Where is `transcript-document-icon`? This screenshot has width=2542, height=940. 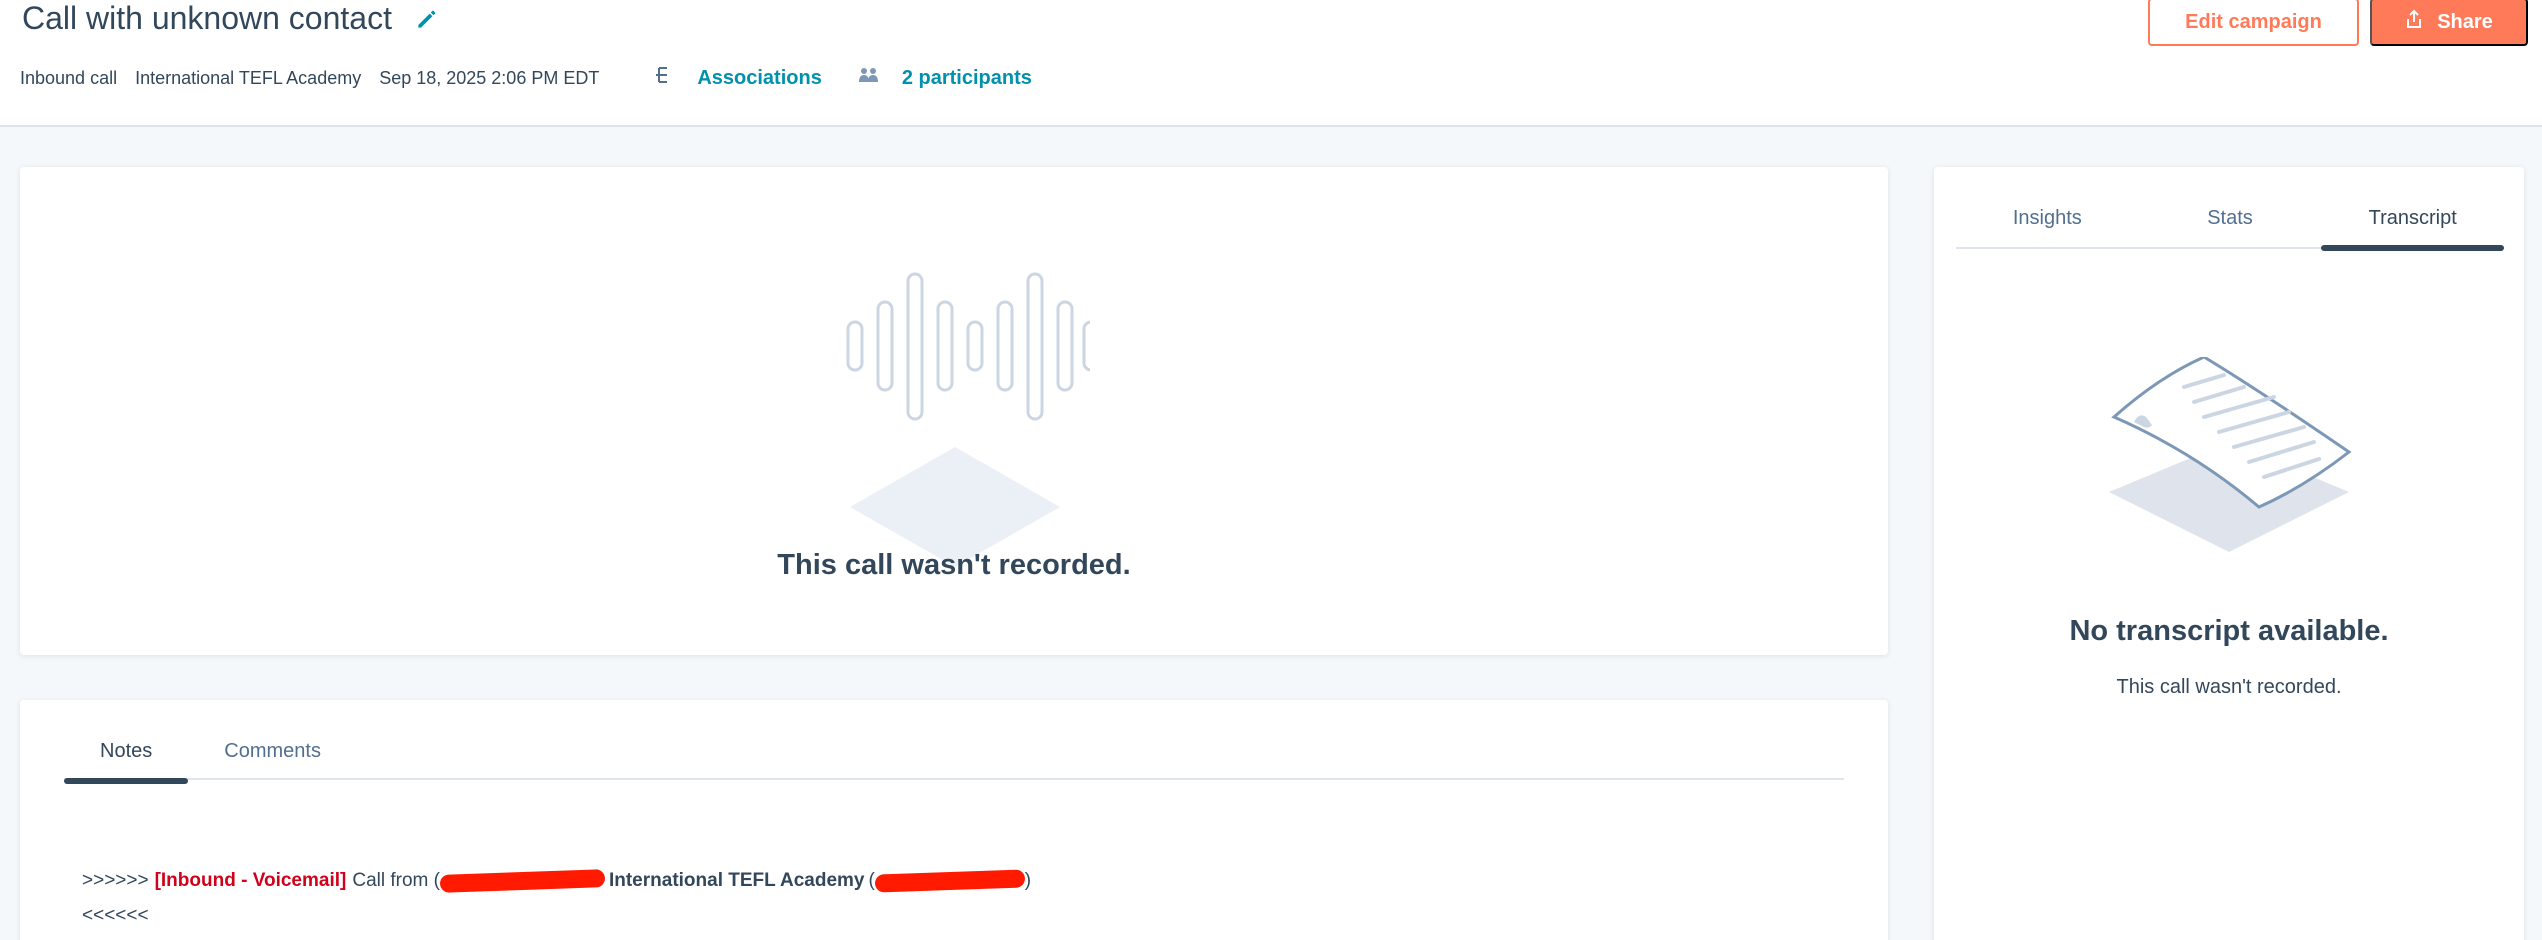 transcript-document-icon is located at coordinates (2229, 468).